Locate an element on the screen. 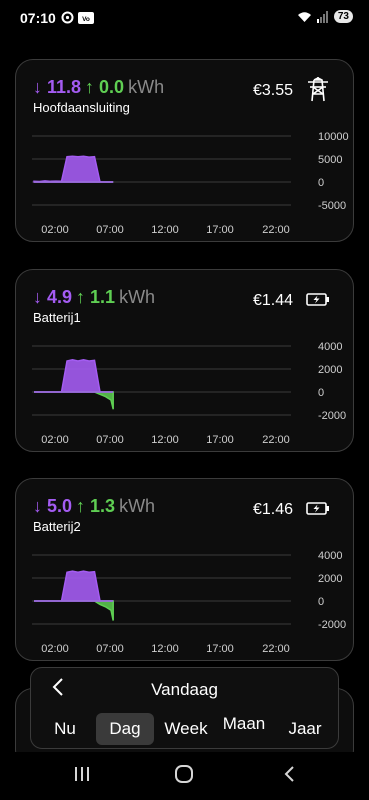  period-tabs: Nu Dag Week Maan Jaar is located at coordinates (184, 730).